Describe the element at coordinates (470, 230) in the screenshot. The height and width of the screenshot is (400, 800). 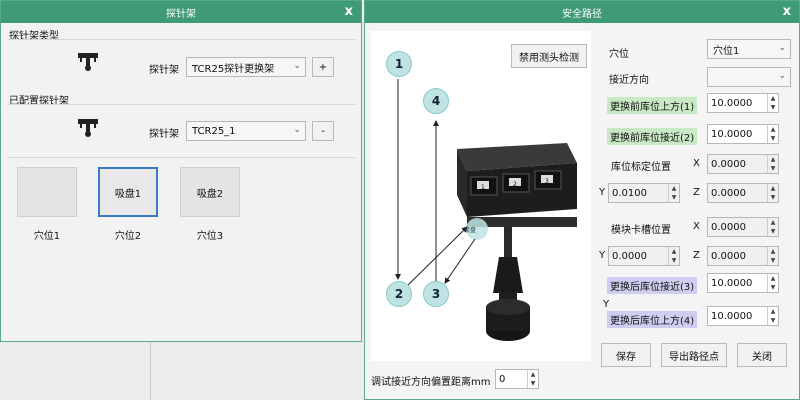
I see `chip-label: 吸盘` at that location.